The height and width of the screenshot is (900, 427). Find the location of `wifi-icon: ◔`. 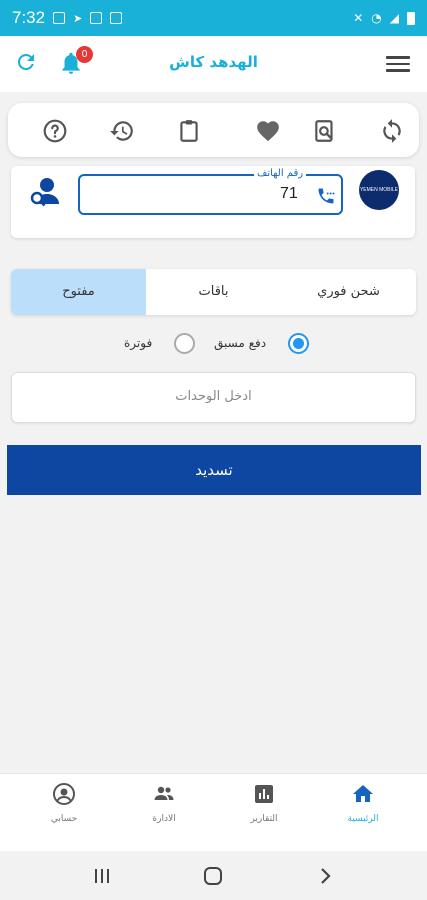

wifi-icon: ◔ is located at coordinates (376, 18).